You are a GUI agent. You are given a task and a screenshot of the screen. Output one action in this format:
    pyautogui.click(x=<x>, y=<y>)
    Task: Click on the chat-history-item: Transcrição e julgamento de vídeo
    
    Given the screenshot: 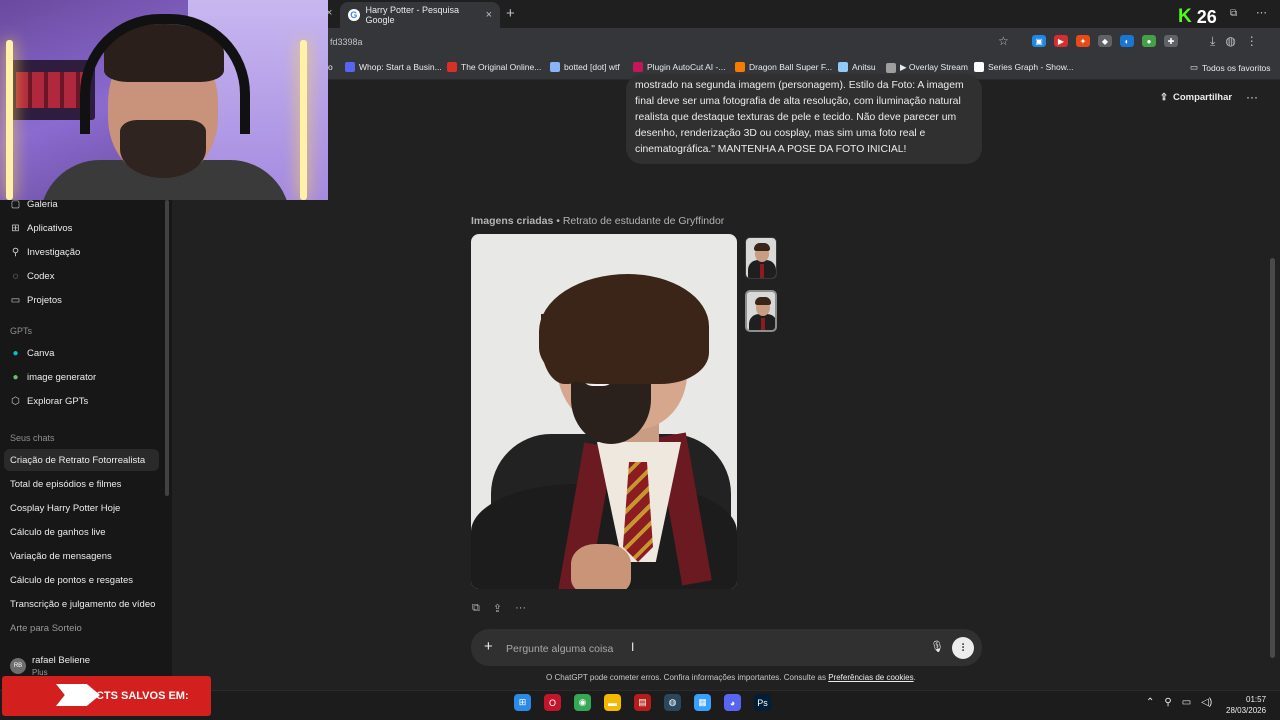 What is the action you would take?
    pyautogui.click(x=82, y=604)
    